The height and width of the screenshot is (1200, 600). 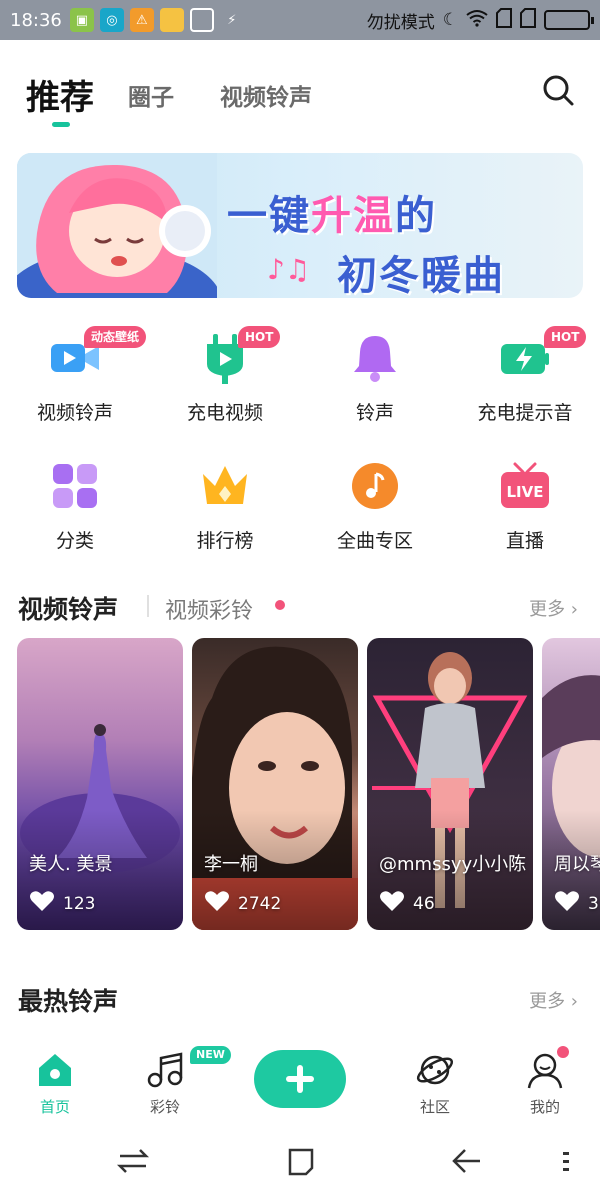 I want to click on girl-illustration, so click(x=117, y=225).